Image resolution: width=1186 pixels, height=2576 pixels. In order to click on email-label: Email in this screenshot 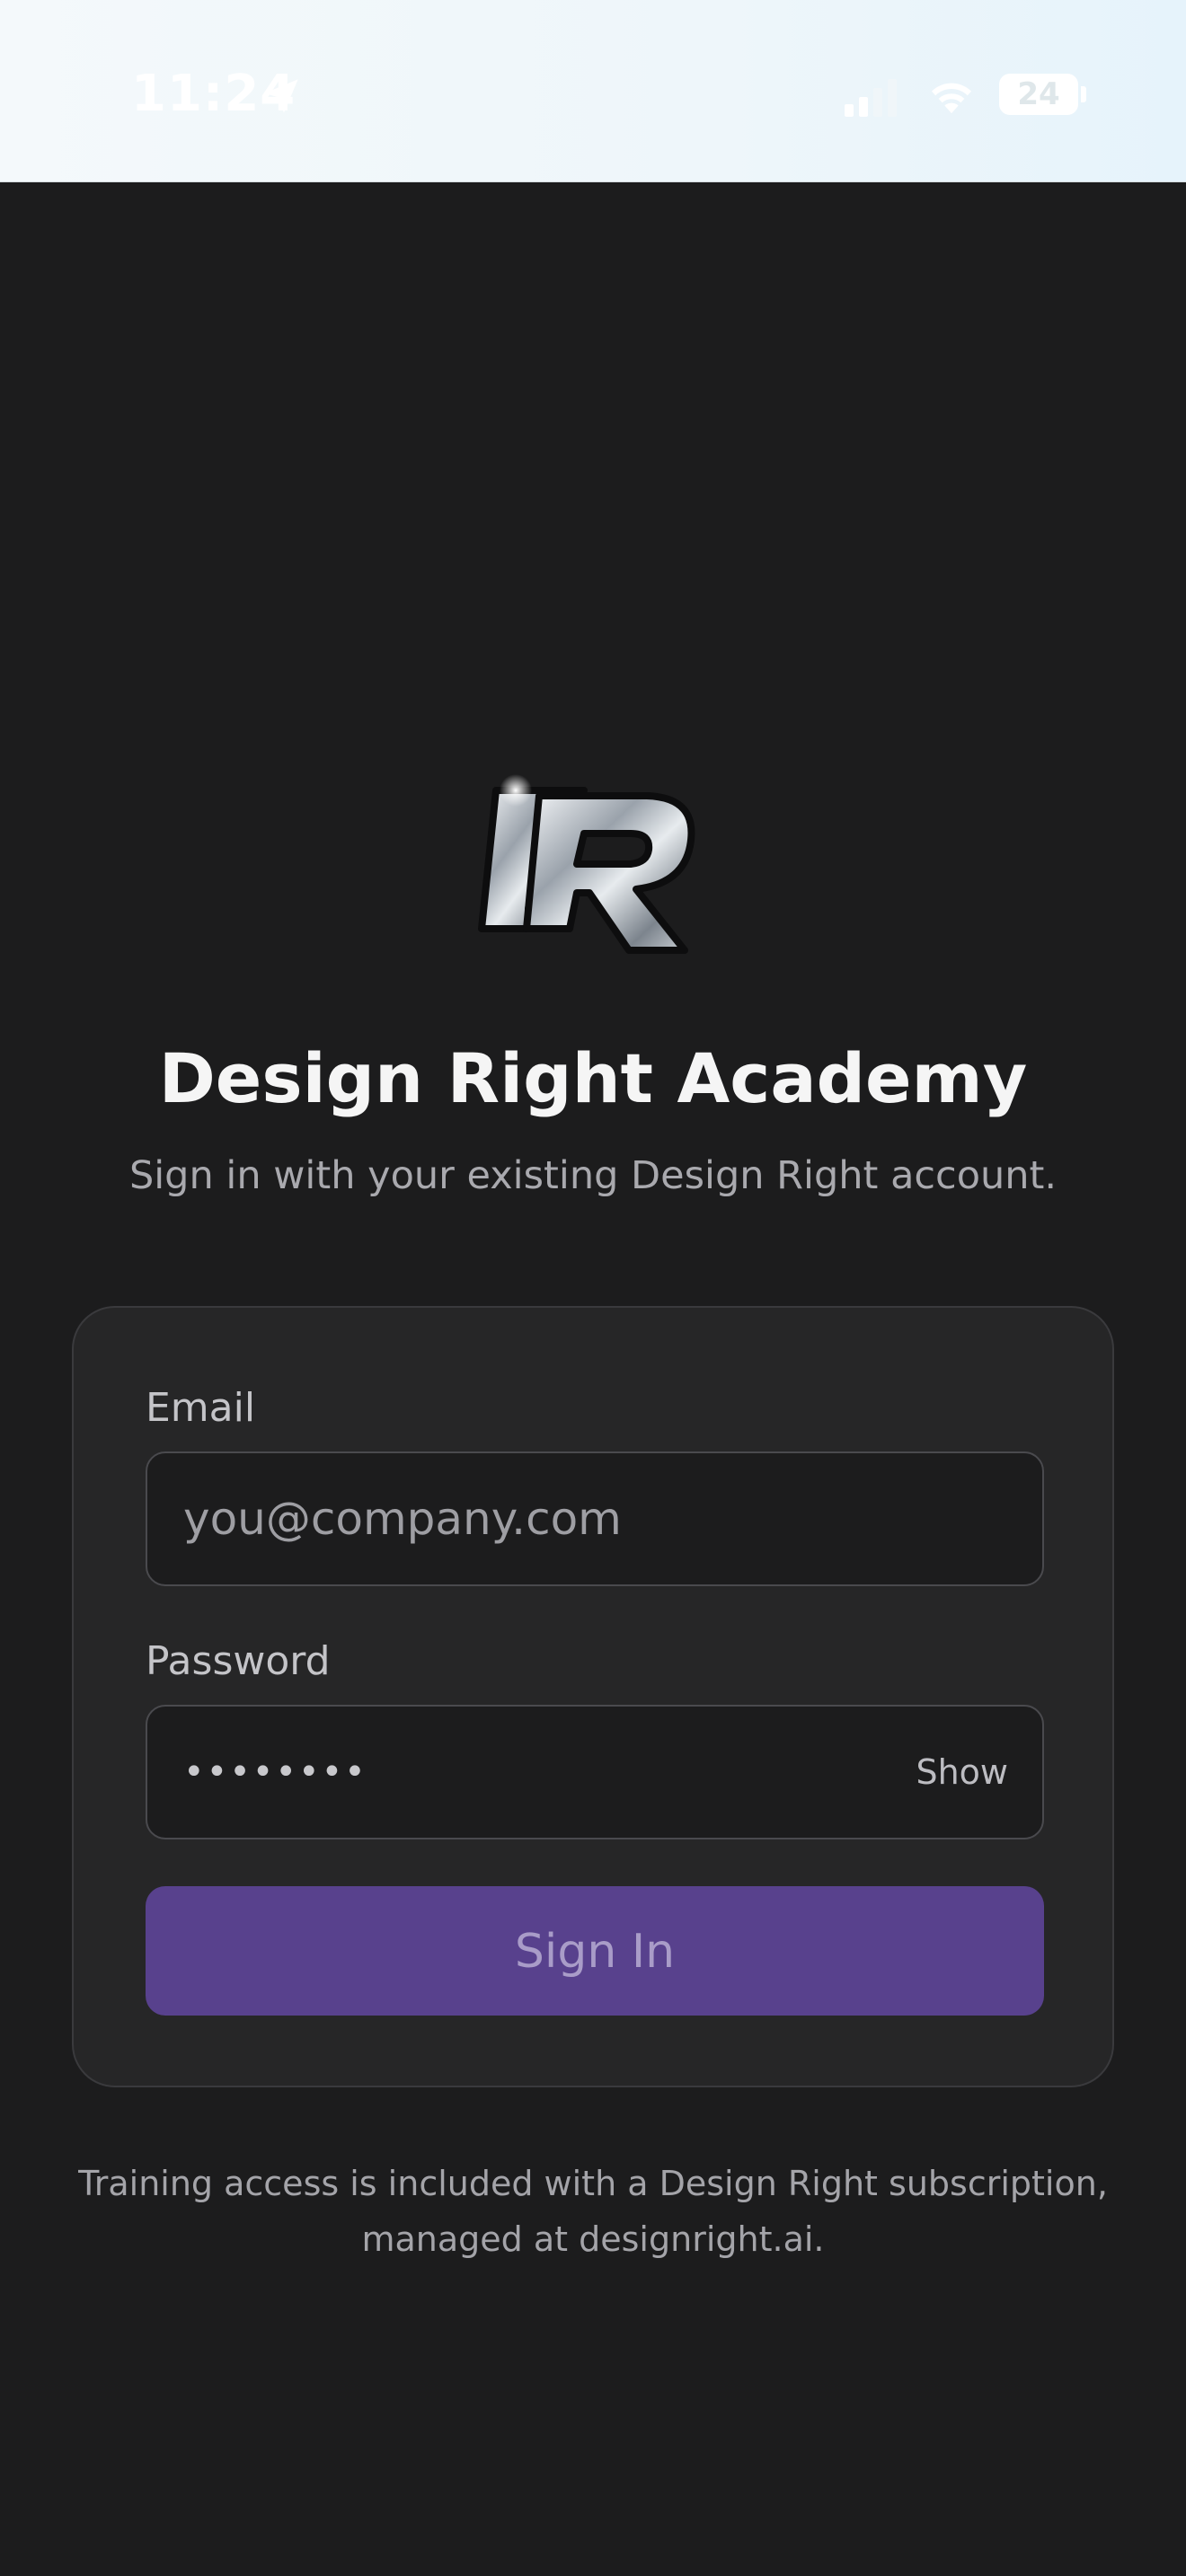, I will do `click(201, 1408)`.